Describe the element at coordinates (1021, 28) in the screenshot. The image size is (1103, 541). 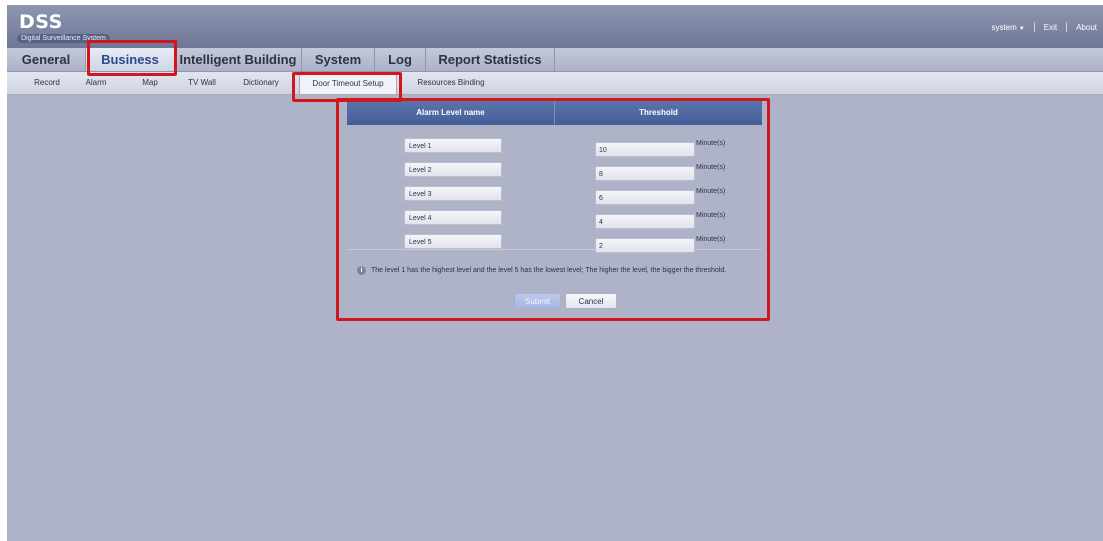
I see `caret-down-icon: ▼` at that location.